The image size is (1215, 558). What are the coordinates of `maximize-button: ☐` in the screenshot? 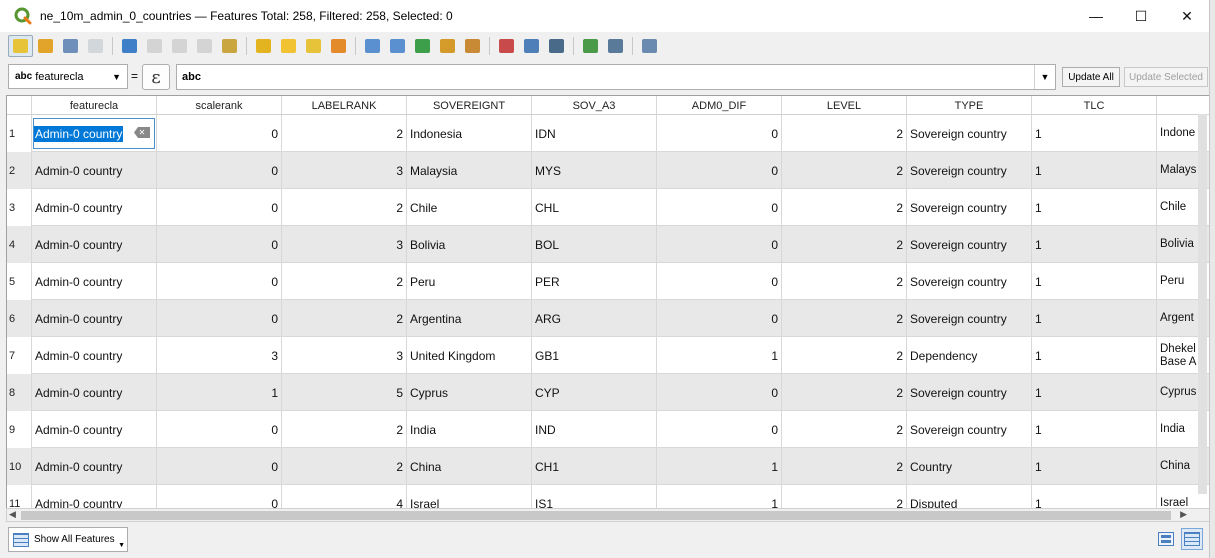 It's located at (1141, 16).